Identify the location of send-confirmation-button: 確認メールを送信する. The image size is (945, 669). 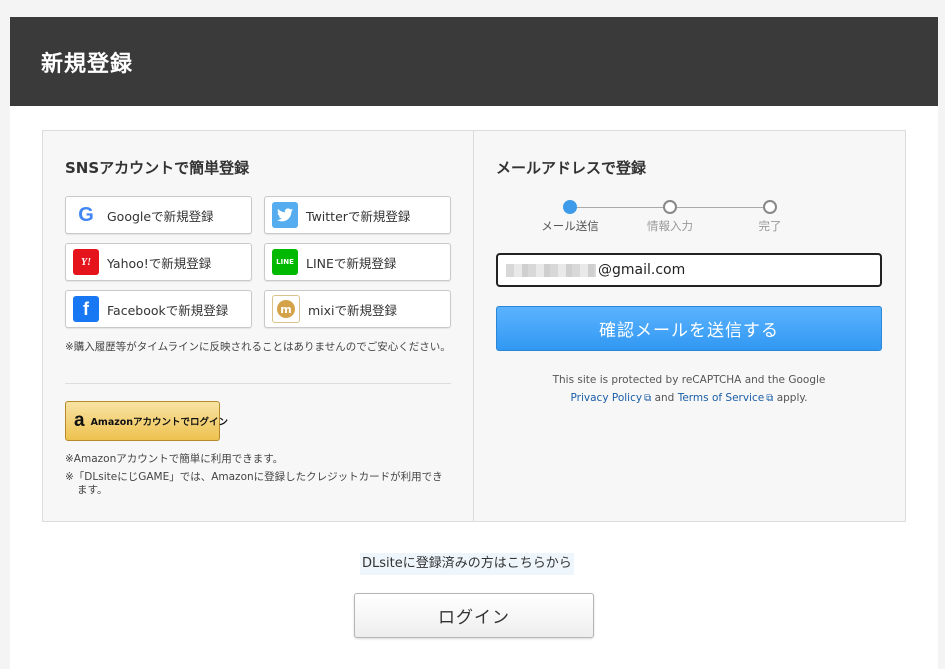
(689, 328).